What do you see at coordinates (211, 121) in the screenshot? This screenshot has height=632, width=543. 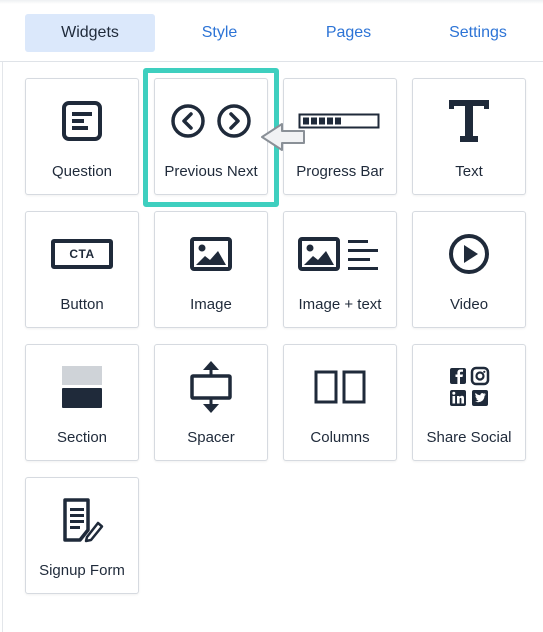 I see `previous-next-arrows-icon` at bounding box center [211, 121].